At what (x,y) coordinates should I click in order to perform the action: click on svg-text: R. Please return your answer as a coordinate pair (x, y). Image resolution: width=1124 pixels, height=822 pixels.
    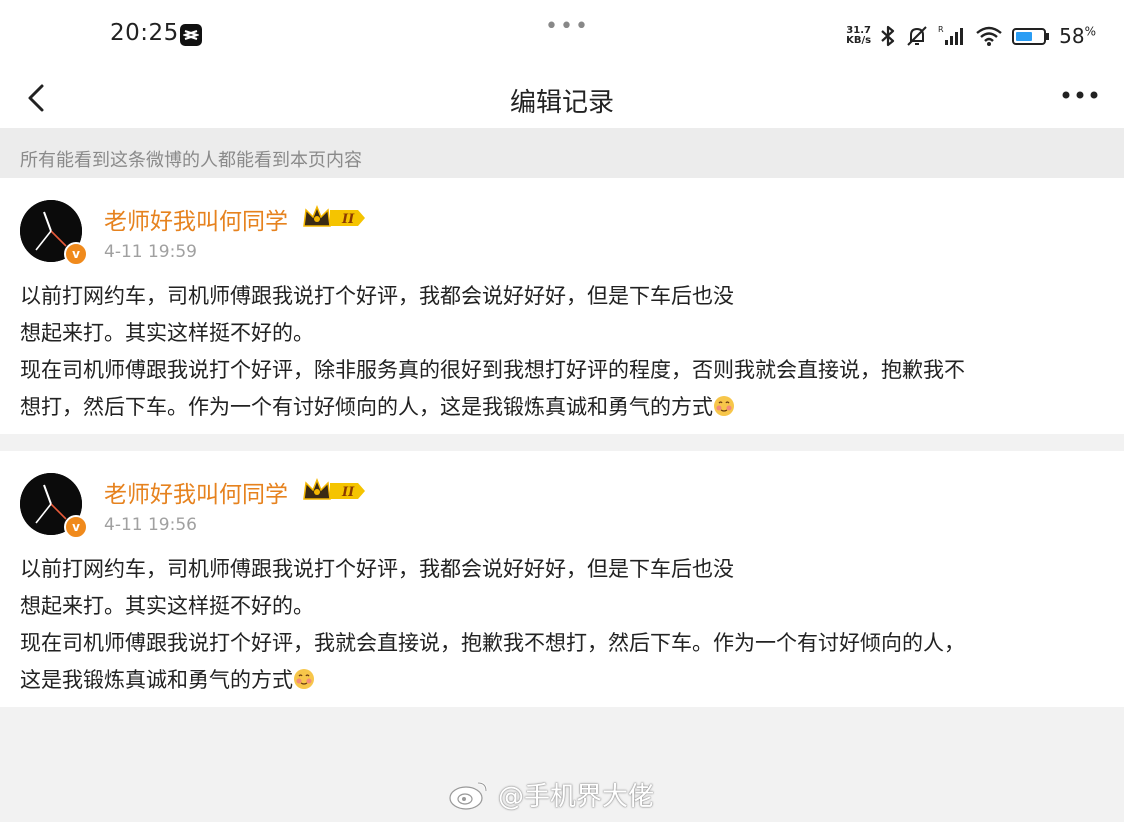
    Looking at the image, I should click on (941, 29).